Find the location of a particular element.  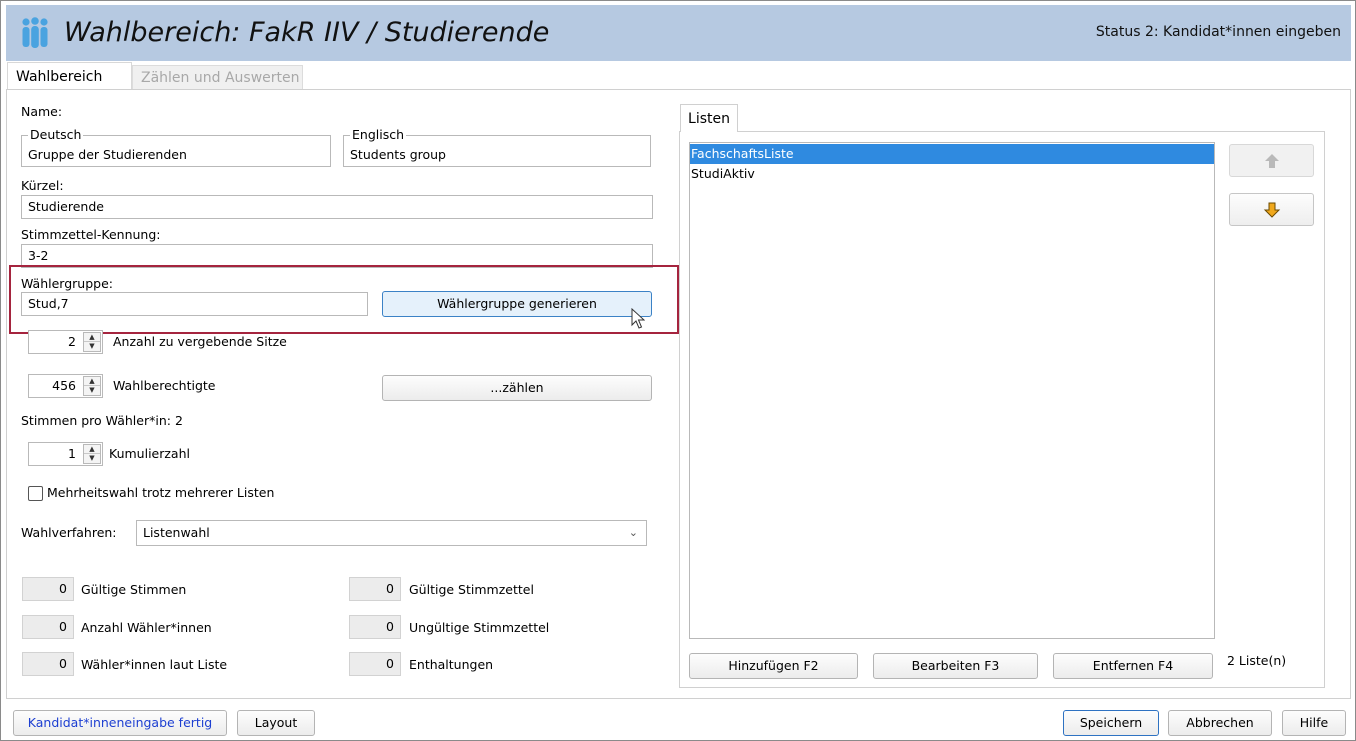

people-group-icon is located at coordinates (35, 32).